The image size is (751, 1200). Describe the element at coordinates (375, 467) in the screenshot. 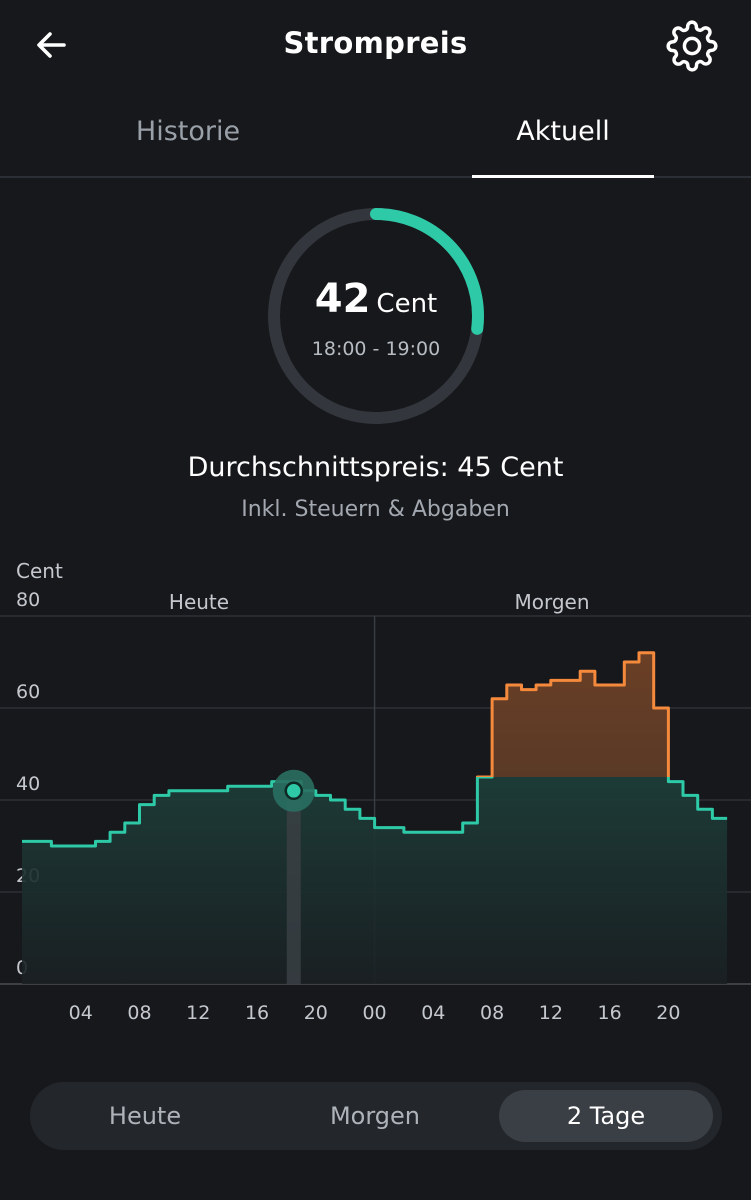

I see `average-price: Durchschnittspreis: 45 Cent` at that location.